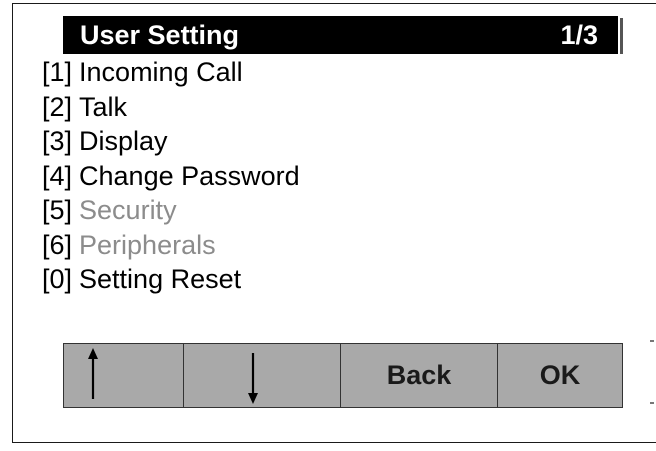 The height and width of the screenshot is (451, 656). I want to click on menu-item-label: Change Password, so click(189, 175).